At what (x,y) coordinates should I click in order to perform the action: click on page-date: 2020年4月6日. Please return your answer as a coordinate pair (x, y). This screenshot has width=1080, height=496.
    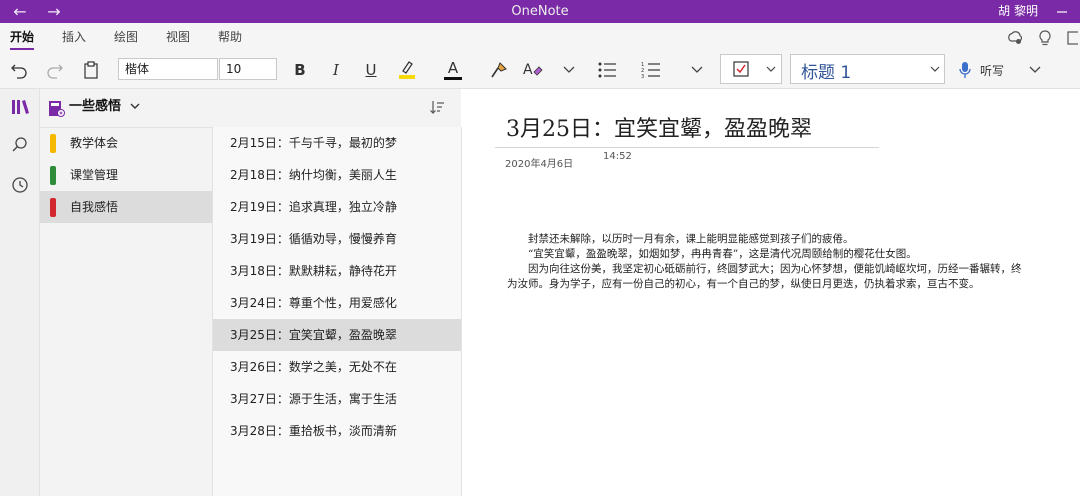
    Looking at the image, I should click on (539, 164).